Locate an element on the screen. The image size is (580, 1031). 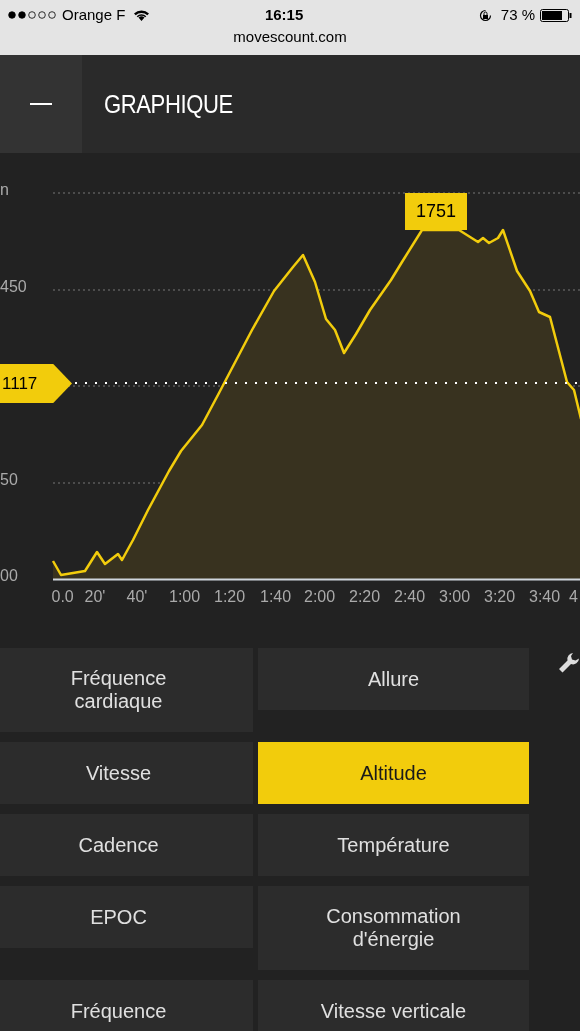
metric-button: Fréquence cardiaque is located at coordinates (126, 690).